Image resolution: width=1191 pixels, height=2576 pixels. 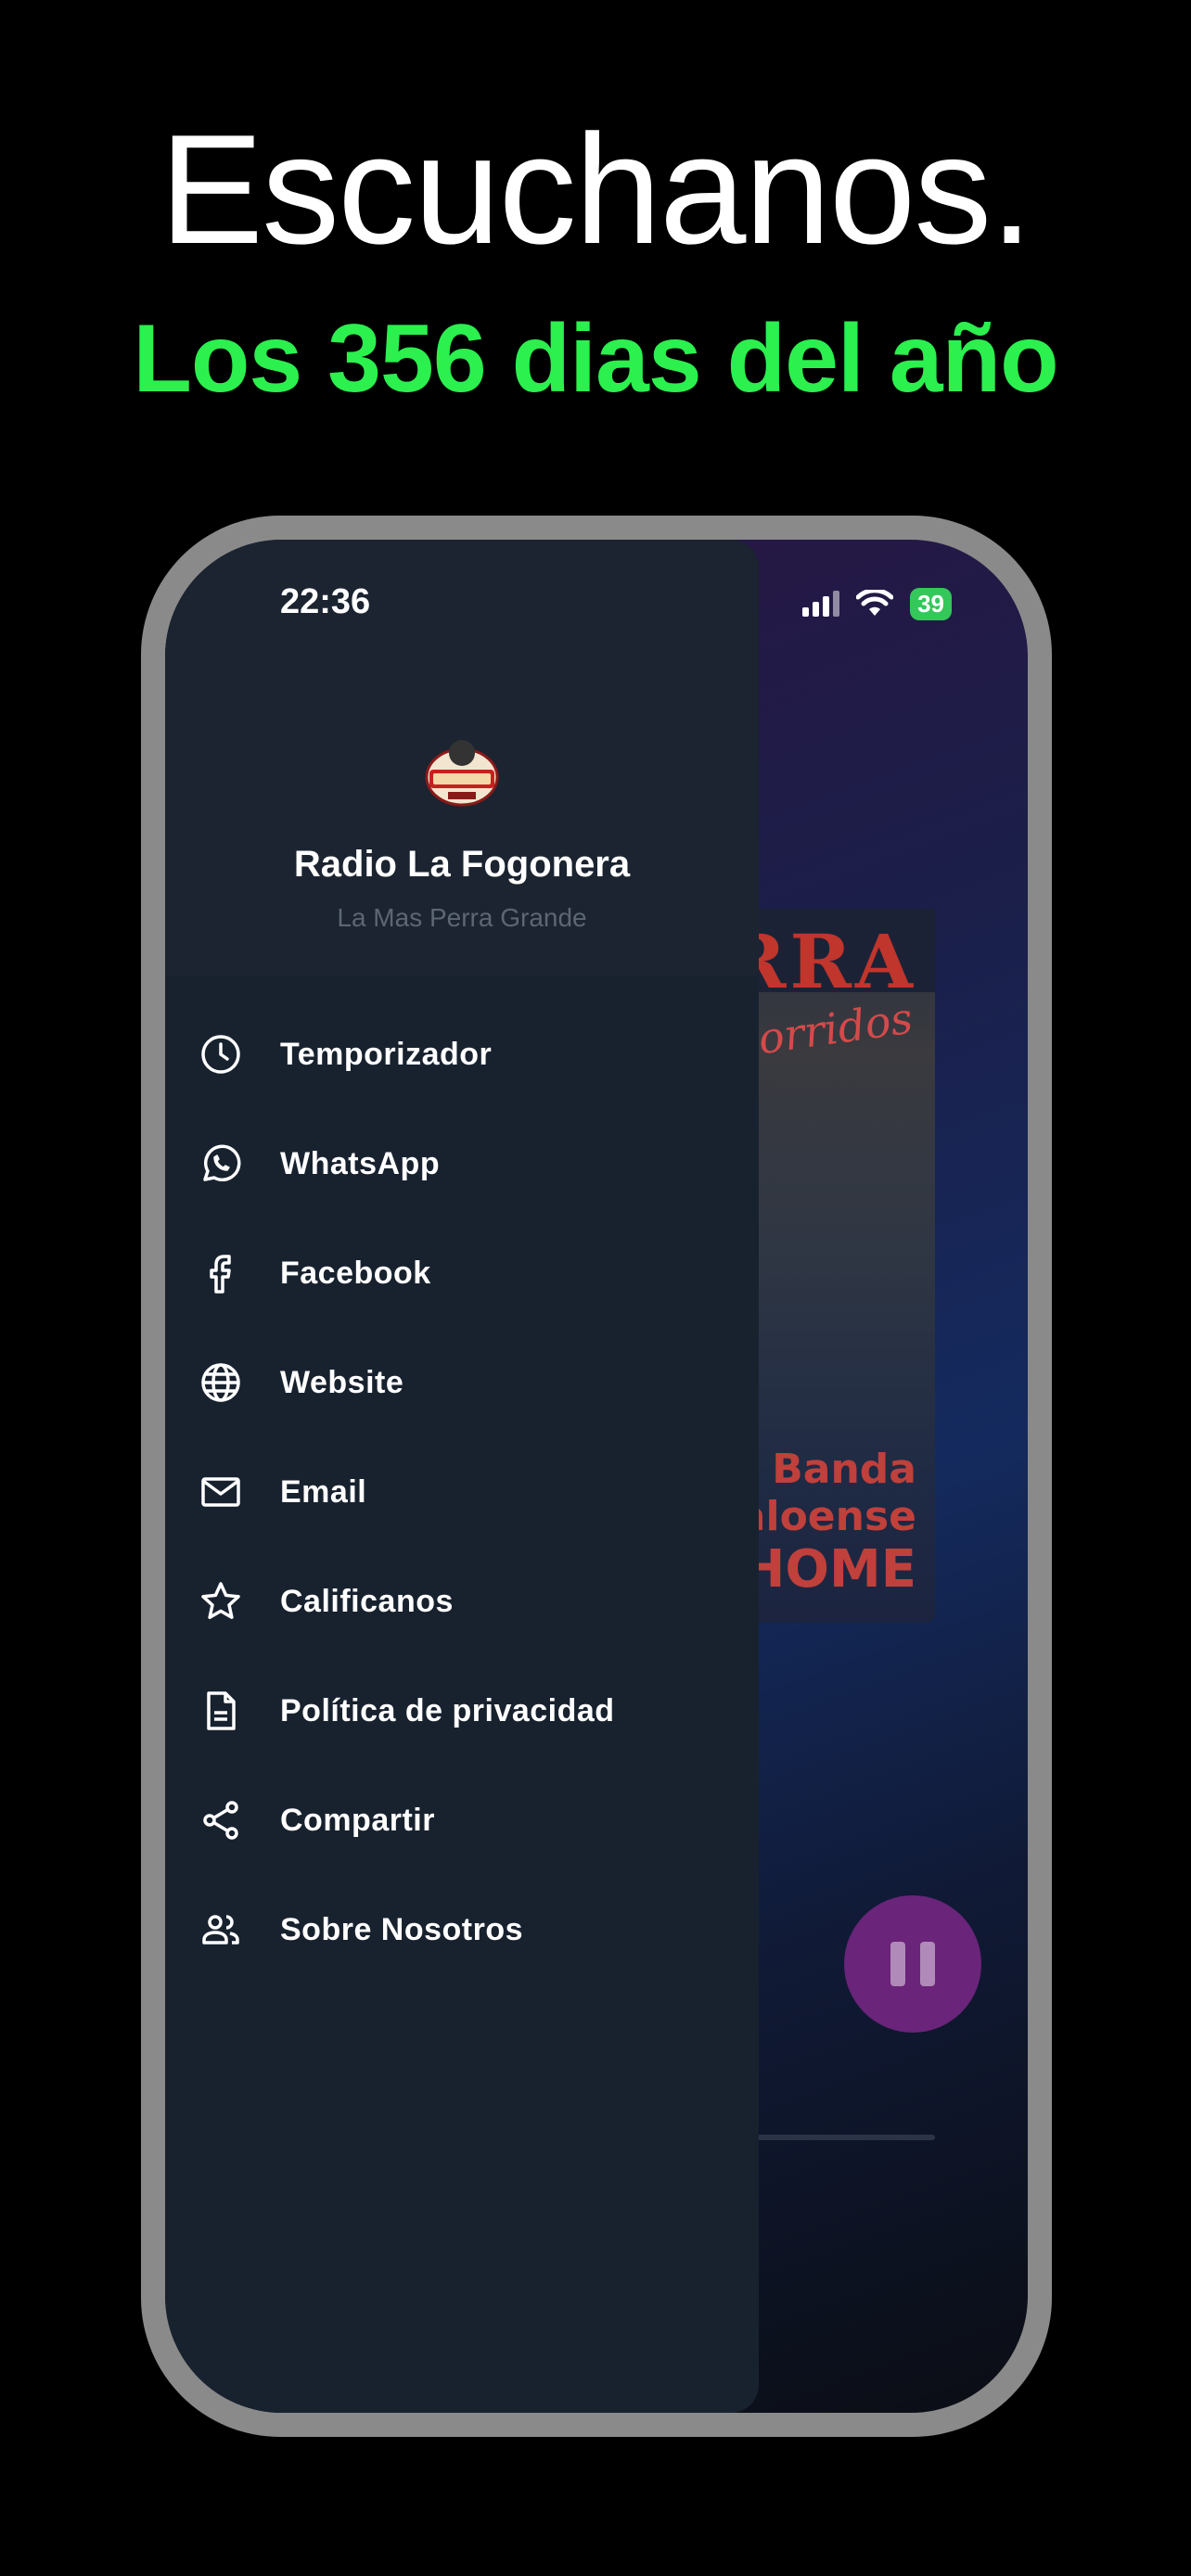 What do you see at coordinates (221, 1492) in the screenshot?
I see `mail-icon` at bounding box center [221, 1492].